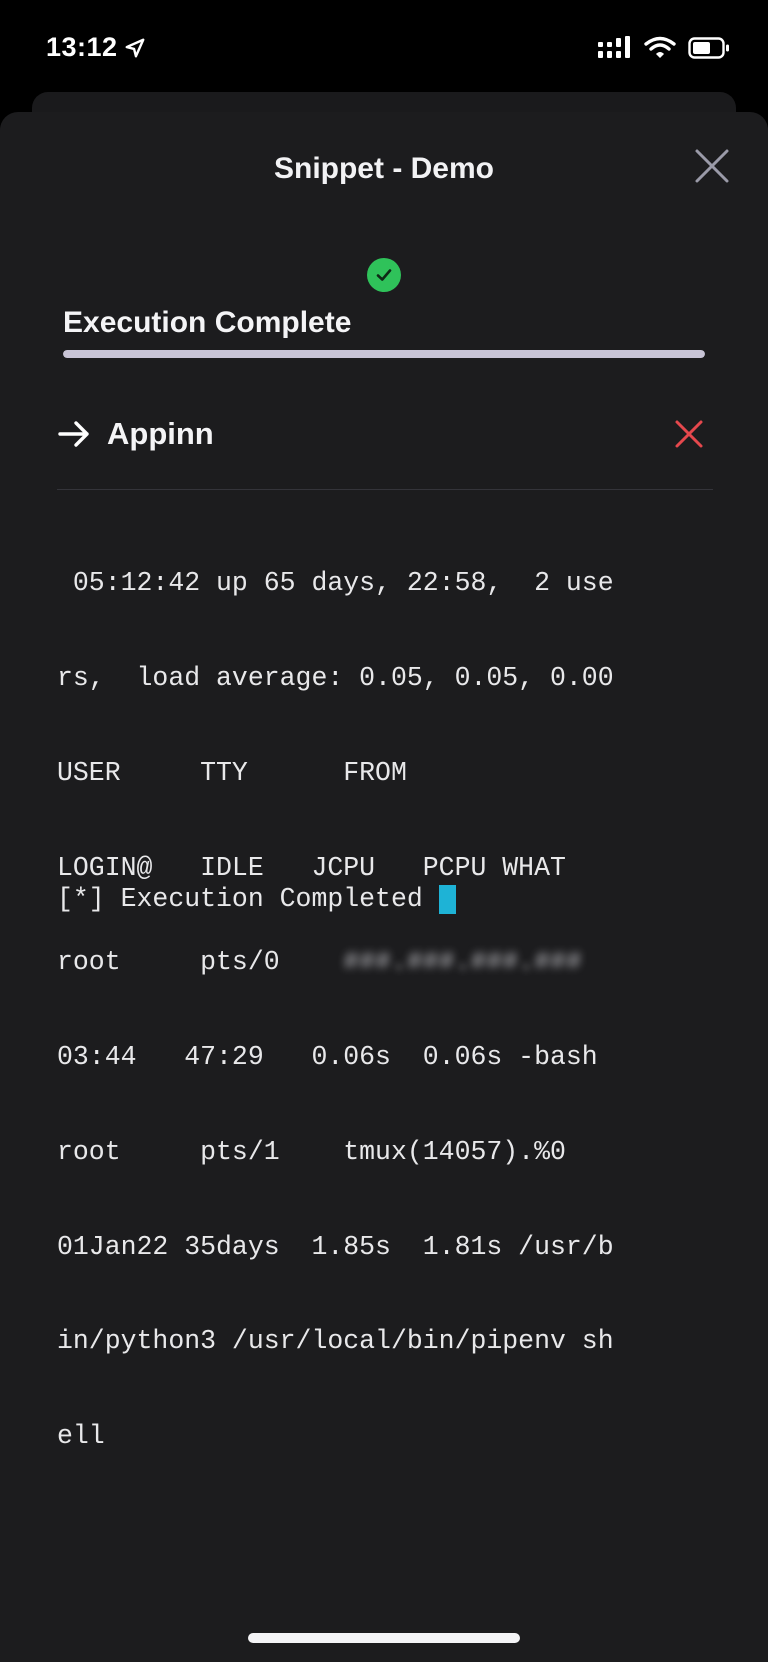  I want to click on remove-host-button, so click(689, 434).